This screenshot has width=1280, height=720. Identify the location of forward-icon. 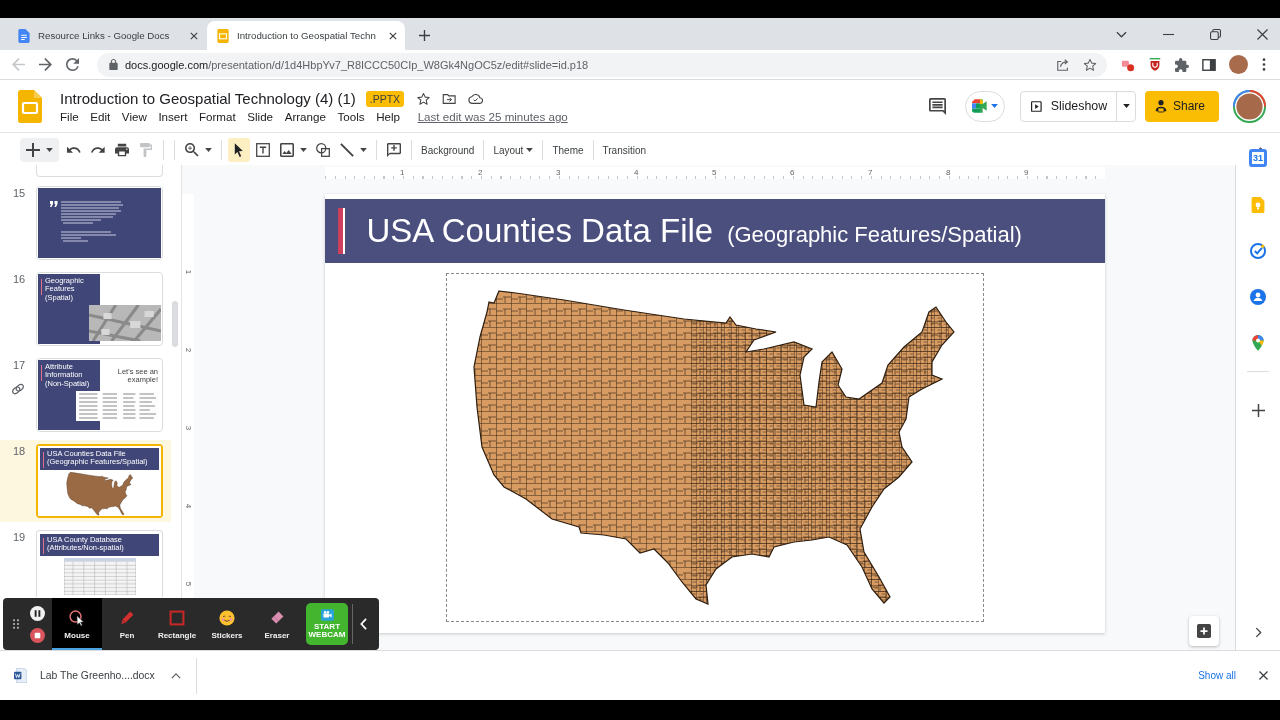
(45, 64).